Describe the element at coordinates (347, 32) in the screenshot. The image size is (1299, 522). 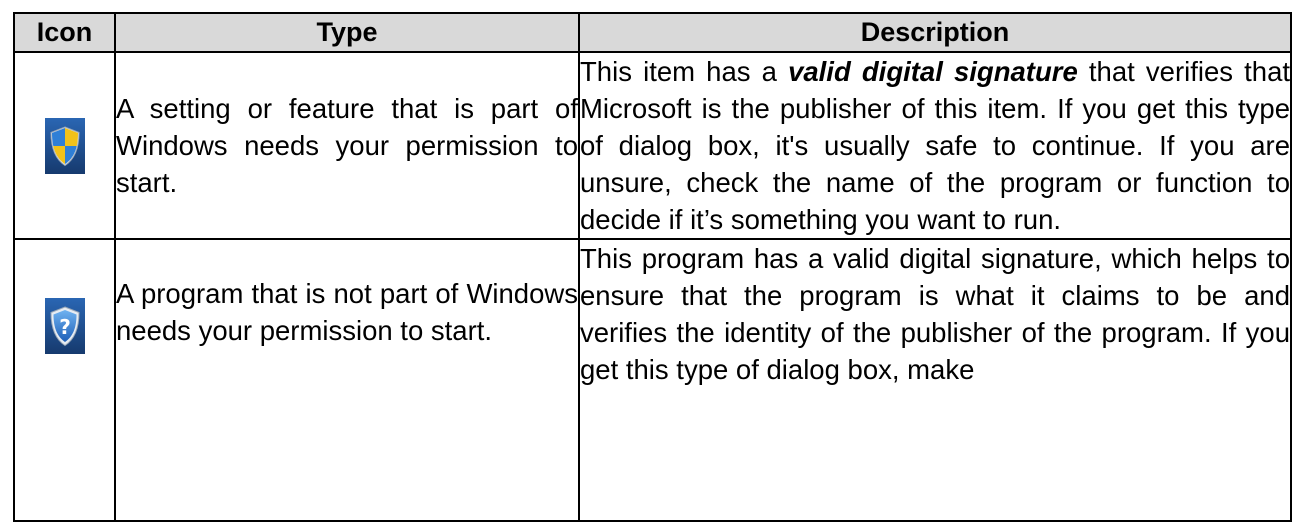
I see `header-type: Type` at that location.